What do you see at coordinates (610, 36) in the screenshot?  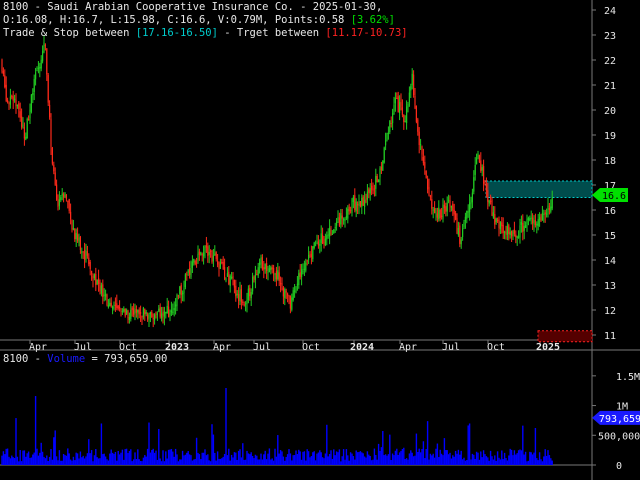 I see `price-tick-label: 23` at bounding box center [610, 36].